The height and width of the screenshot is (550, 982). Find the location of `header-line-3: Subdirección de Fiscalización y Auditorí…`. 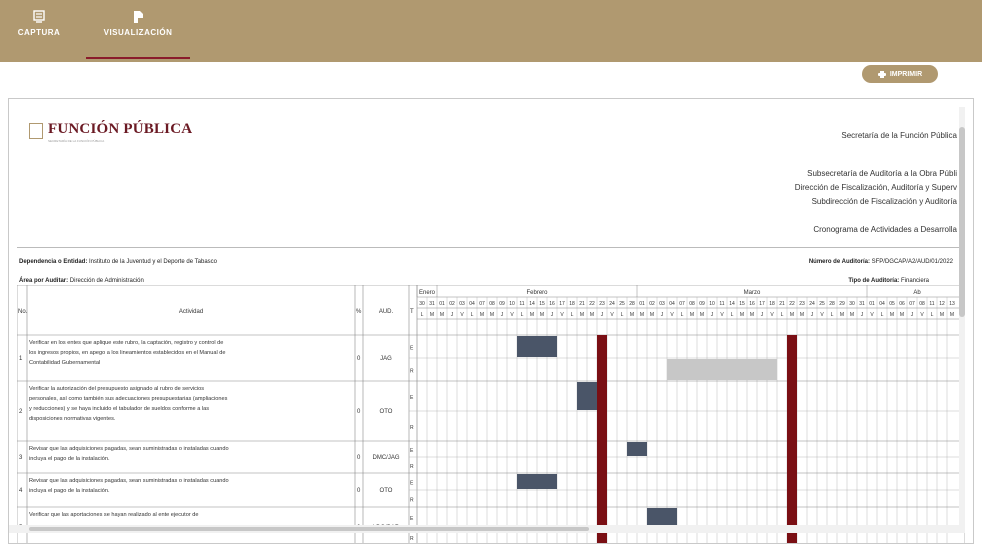

header-line-3: Subdirección de Fiscalización y Auditorí… is located at coordinates (884, 201).